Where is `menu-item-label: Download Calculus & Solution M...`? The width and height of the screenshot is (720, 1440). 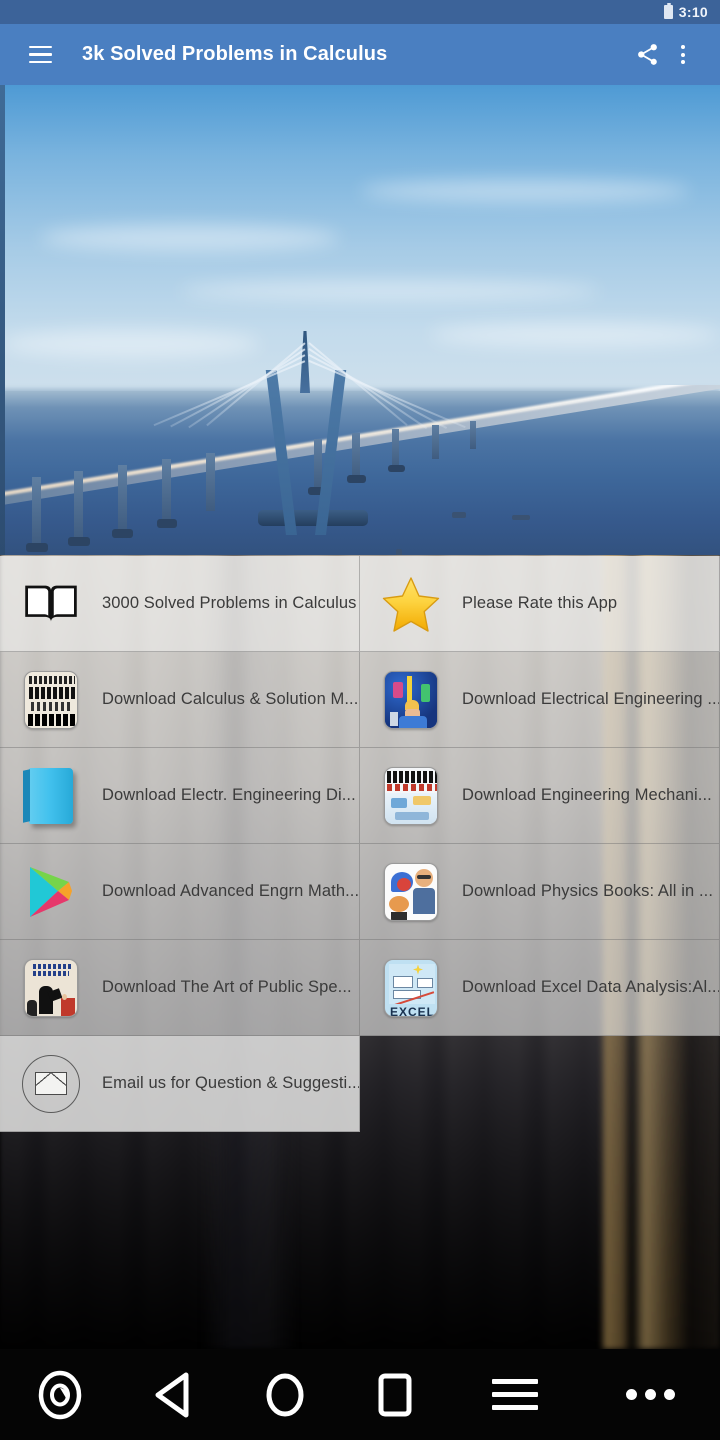
menu-item-label: Download Calculus & Solution M... is located at coordinates (230, 699).